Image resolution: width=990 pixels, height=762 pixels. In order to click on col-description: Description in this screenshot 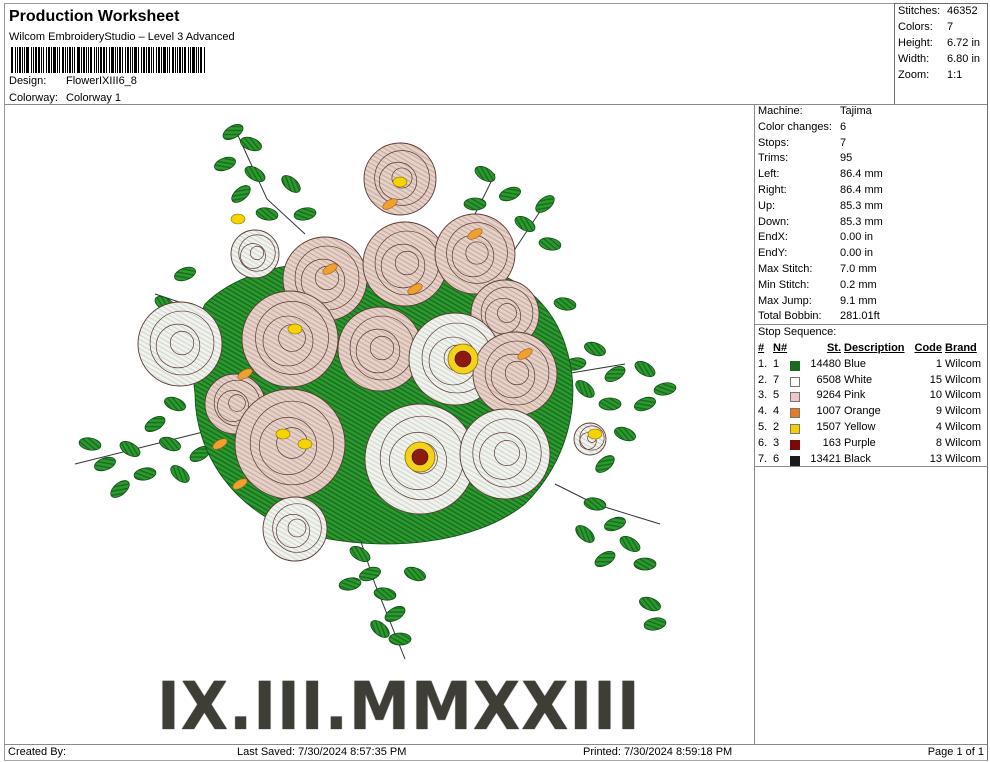, I will do `click(874, 348)`.